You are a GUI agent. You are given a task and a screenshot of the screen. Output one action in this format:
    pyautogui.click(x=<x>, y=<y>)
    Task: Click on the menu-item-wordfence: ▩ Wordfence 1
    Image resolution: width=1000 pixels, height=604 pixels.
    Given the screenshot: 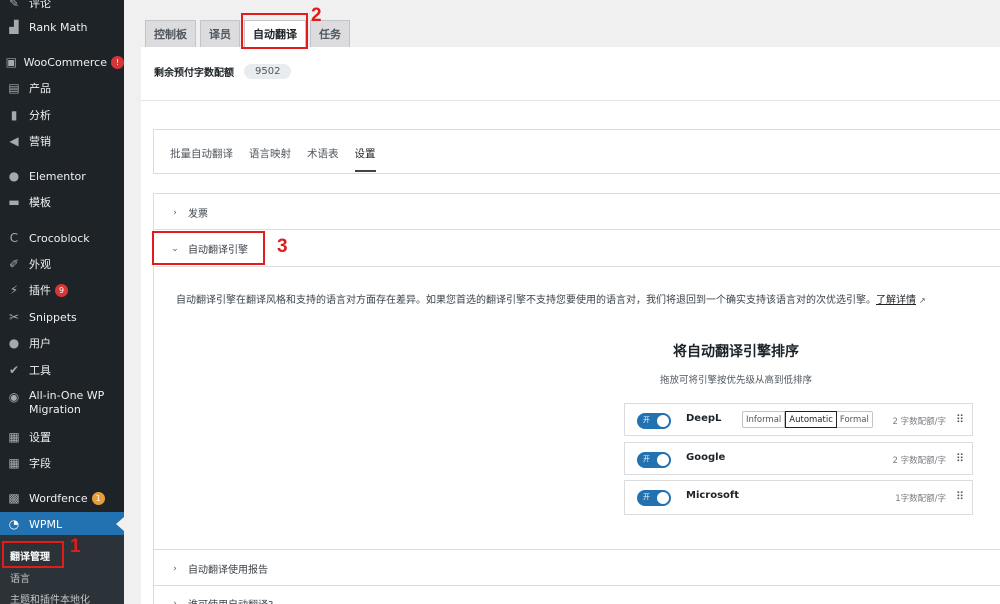 What is the action you would take?
    pyautogui.click(x=62, y=498)
    